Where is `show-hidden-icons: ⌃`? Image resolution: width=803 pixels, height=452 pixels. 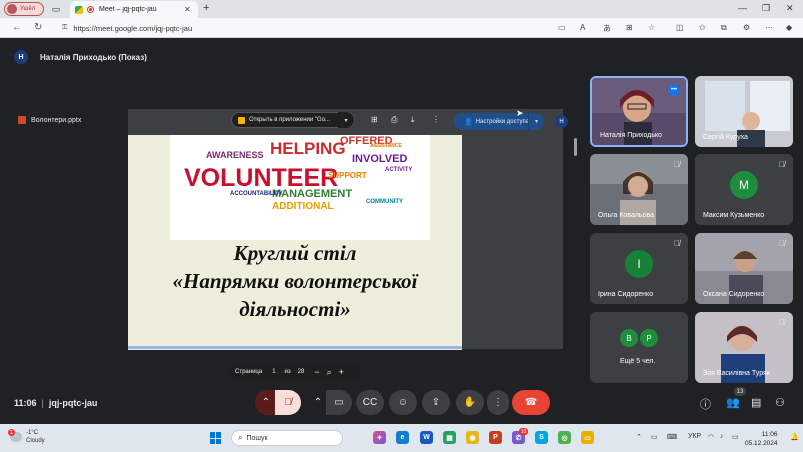
show-hidden-icons: ⌃ is located at coordinates (639, 437).